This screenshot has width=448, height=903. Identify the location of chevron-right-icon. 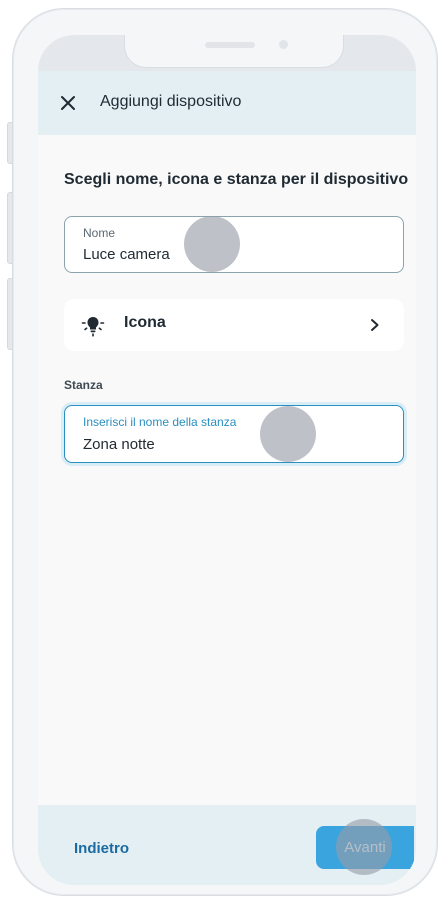
(375, 325).